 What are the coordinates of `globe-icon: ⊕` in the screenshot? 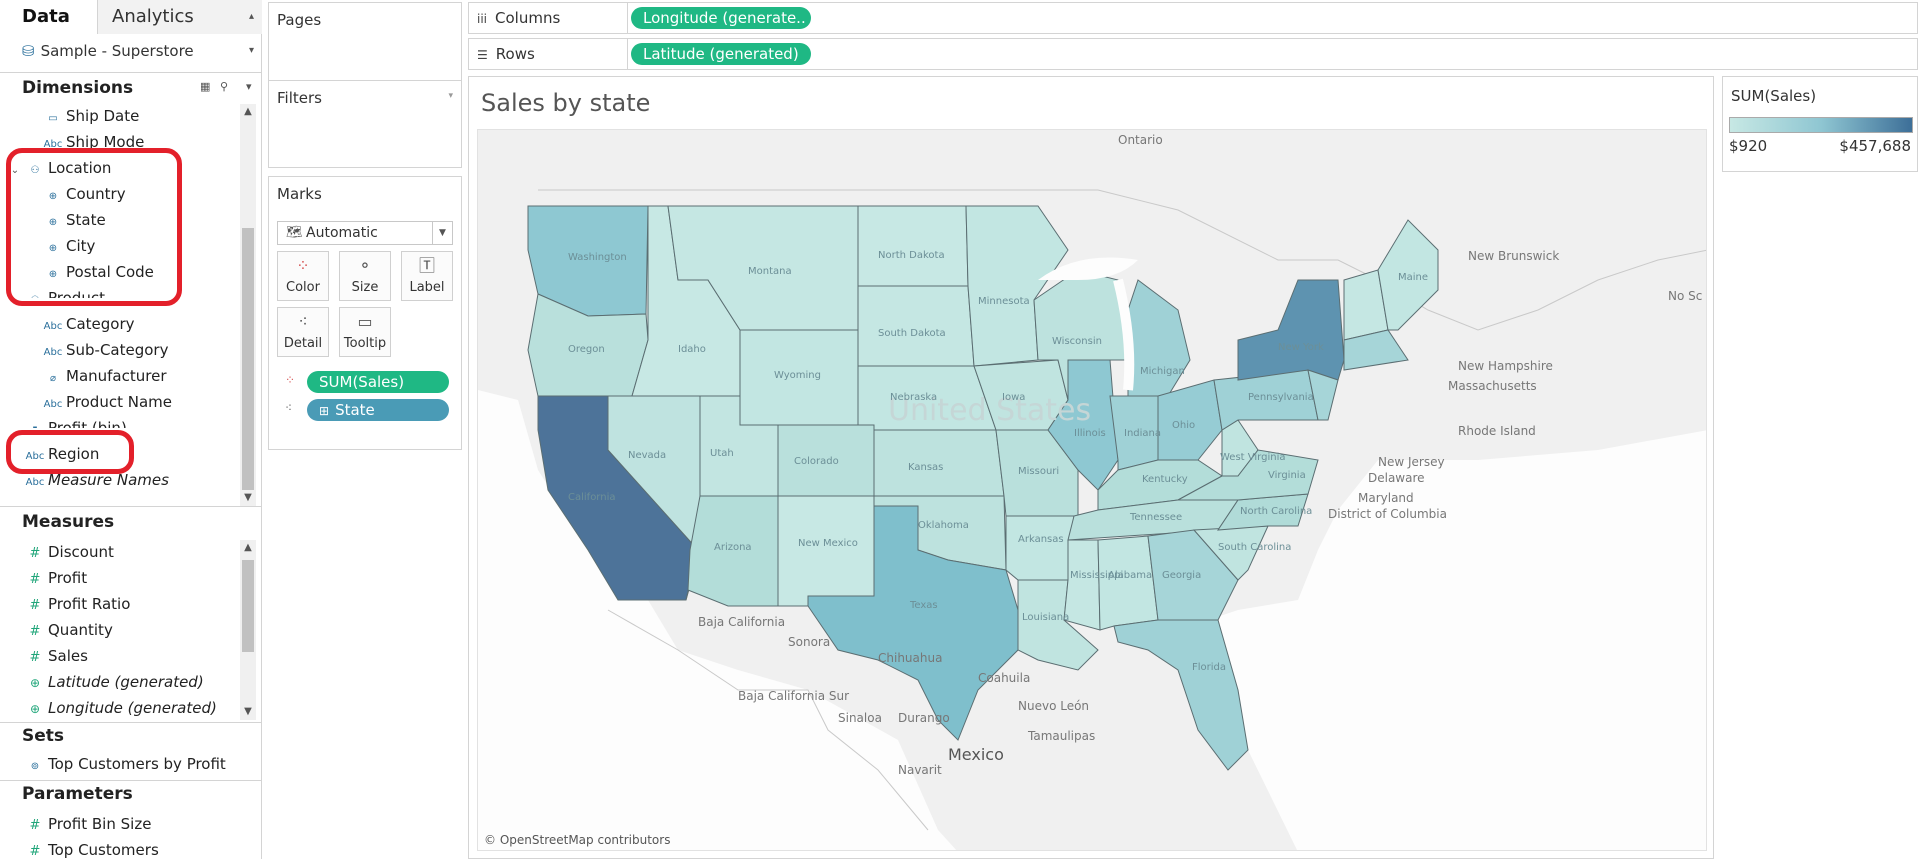 It's located at (35, 709).